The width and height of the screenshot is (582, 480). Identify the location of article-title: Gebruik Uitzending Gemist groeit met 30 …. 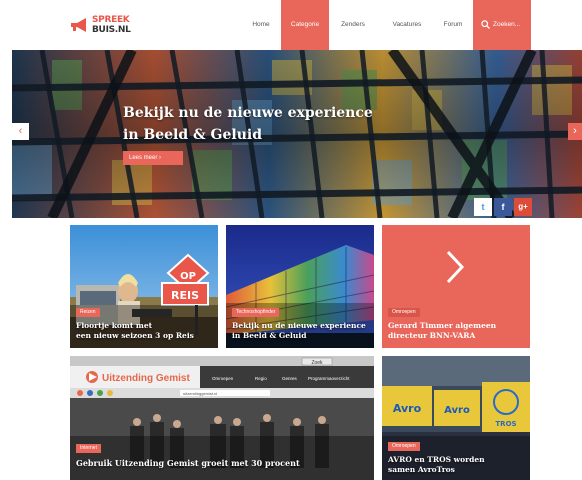
(221, 463).